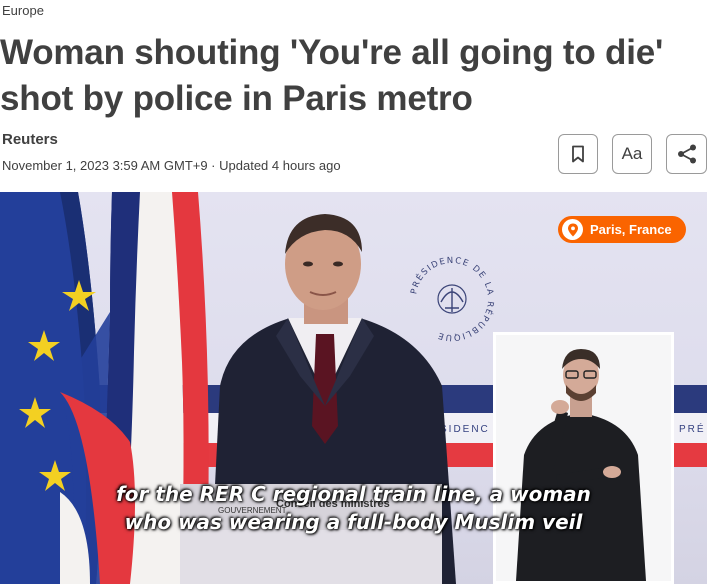 The image size is (707, 584). I want to click on share-icon, so click(686, 154).